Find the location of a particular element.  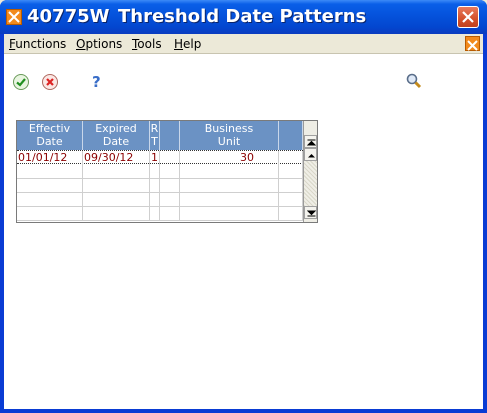

help-button: ? is located at coordinates (97, 81).